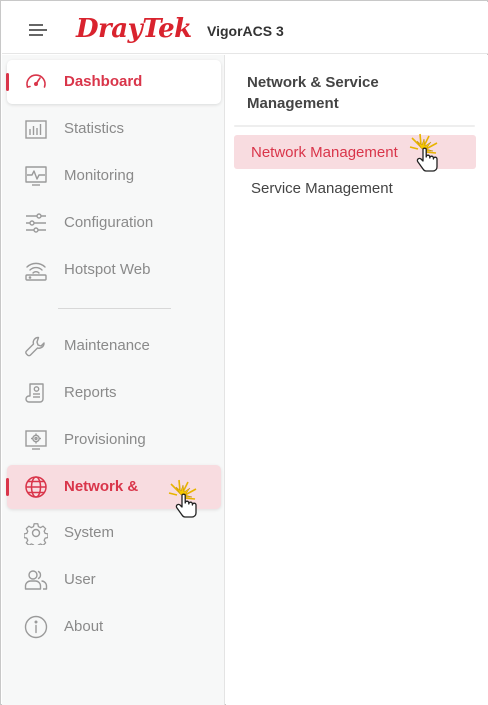 Image resolution: width=488 pixels, height=705 pixels. What do you see at coordinates (38, 29) in the screenshot?
I see `hamburger-menu-icon` at bounding box center [38, 29].